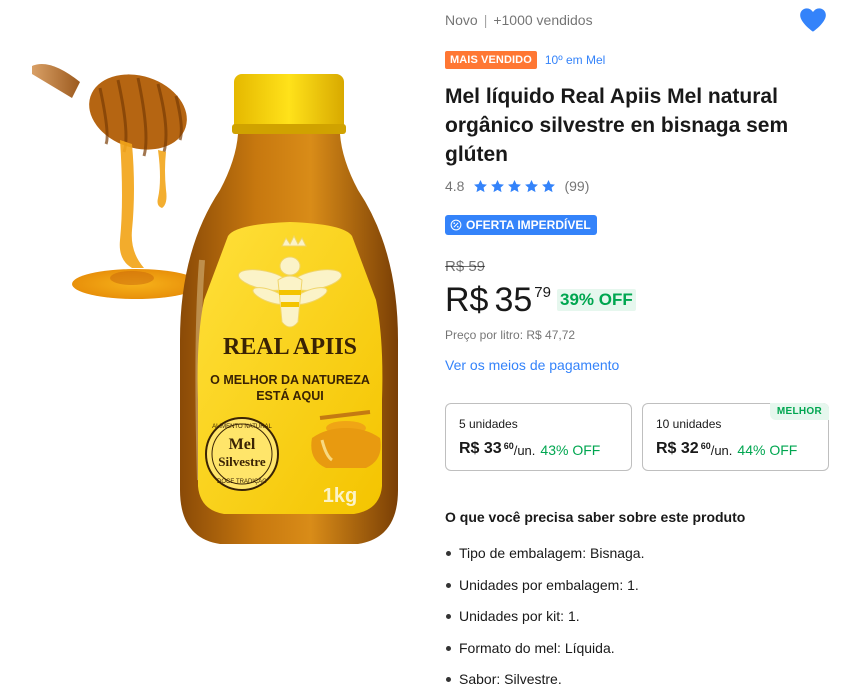 This screenshot has height=696, width=850. I want to click on original-price: R$ 59, so click(465, 266).